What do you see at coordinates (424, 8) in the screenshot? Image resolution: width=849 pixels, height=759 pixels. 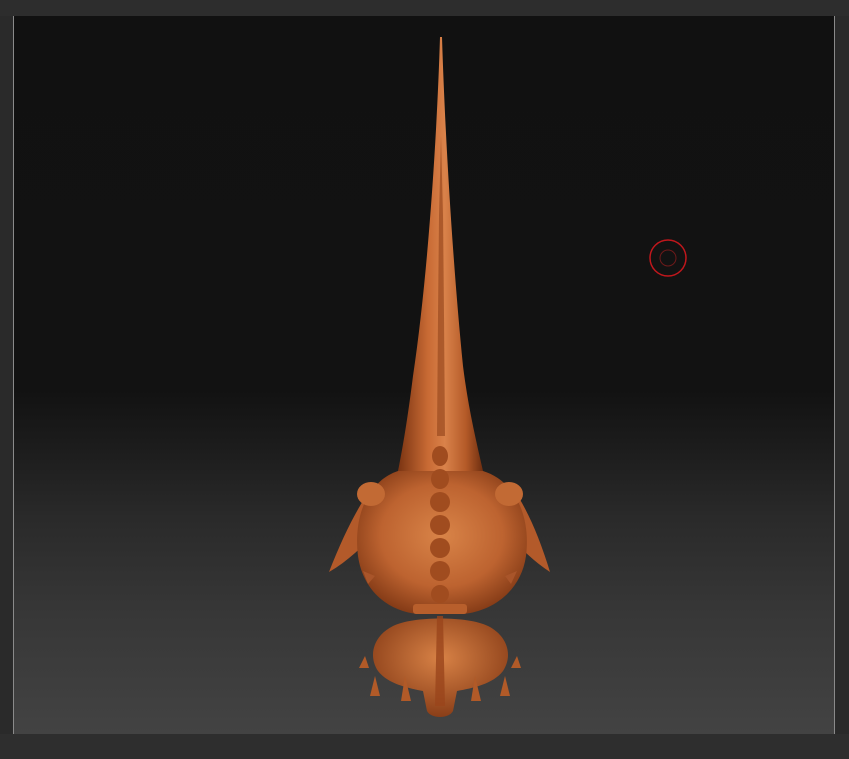 I see `top-toolbar` at bounding box center [424, 8].